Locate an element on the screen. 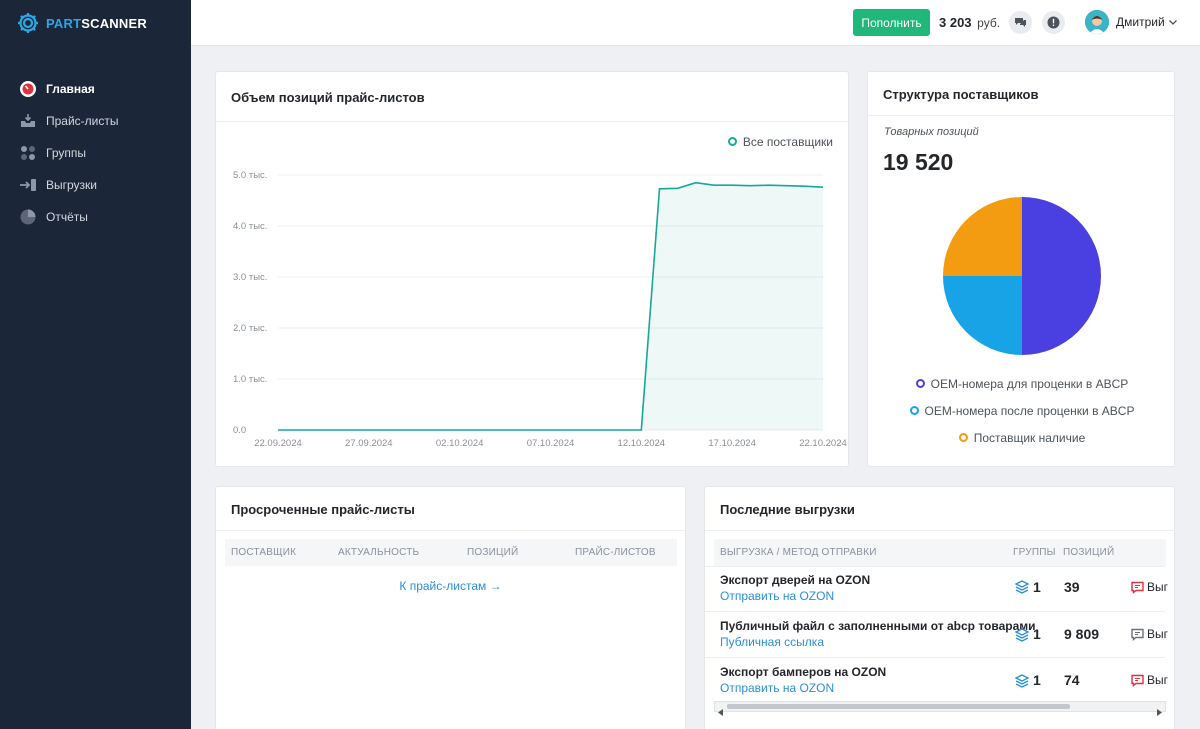  x-tick-label: 07.10.2024 is located at coordinates (551, 443).